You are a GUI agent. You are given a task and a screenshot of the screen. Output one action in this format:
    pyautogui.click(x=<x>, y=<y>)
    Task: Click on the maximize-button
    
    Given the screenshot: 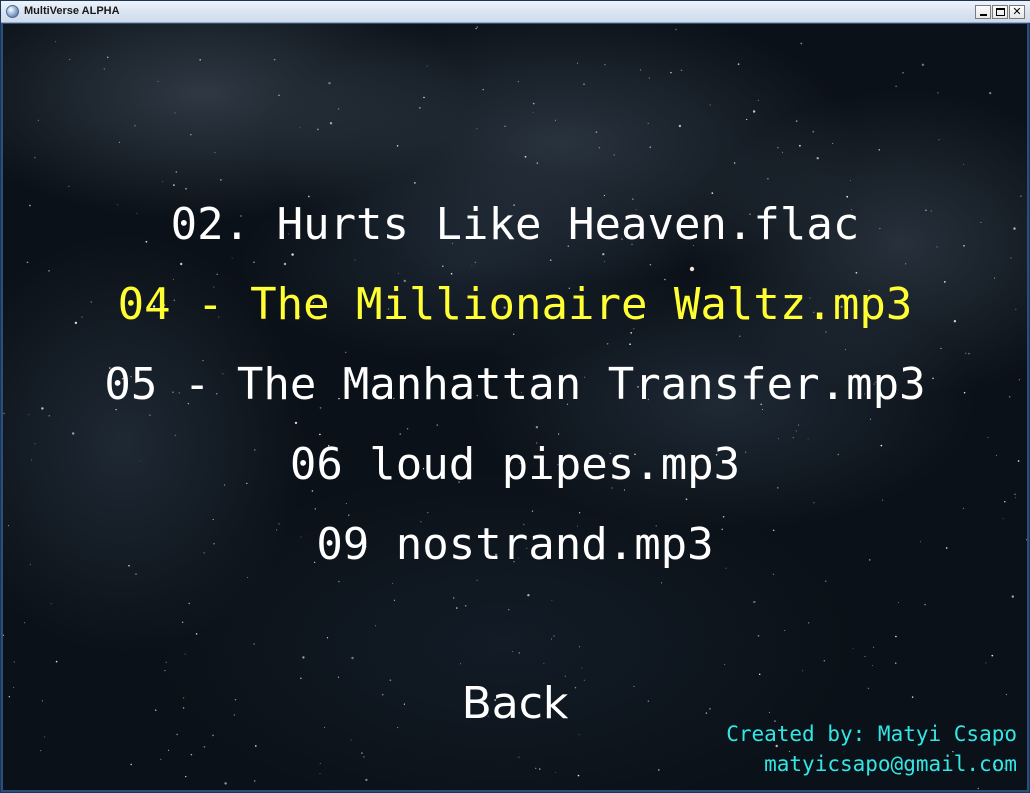 What is the action you would take?
    pyautogui.click(x=1000, y=12)
    